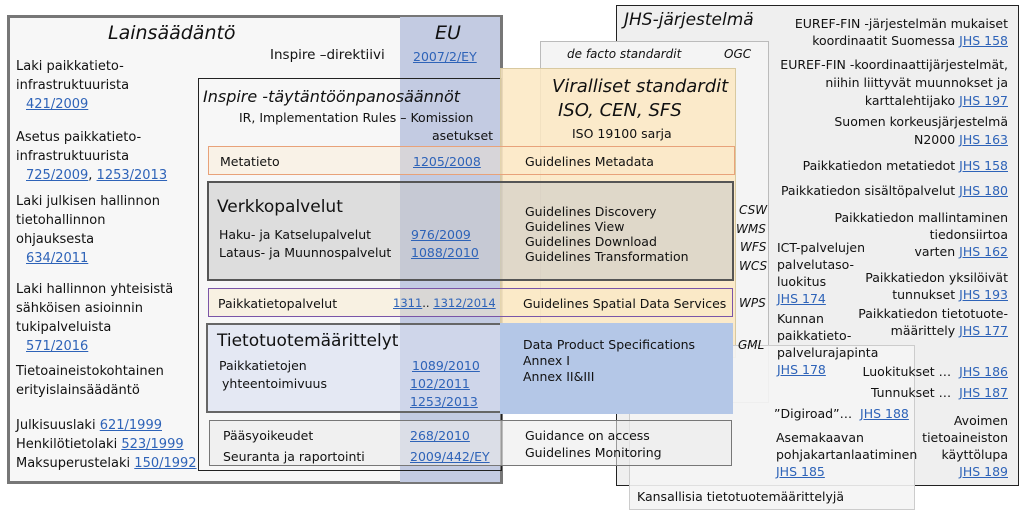  I want to click on service-wfs: WFS, so click(753, 247).